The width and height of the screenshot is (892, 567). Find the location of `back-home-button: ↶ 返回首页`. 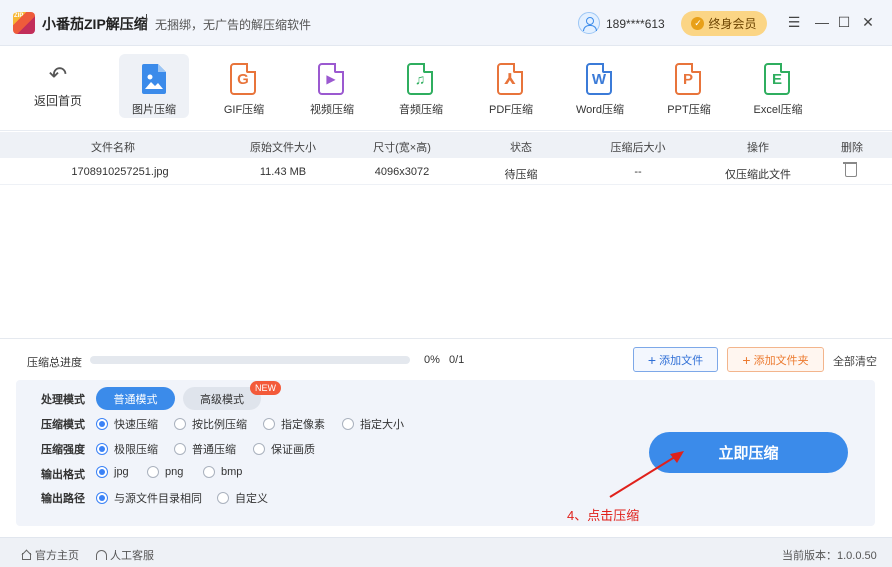

back-home-button: ↶ 返回首页 is located at coordinates (58, 86).